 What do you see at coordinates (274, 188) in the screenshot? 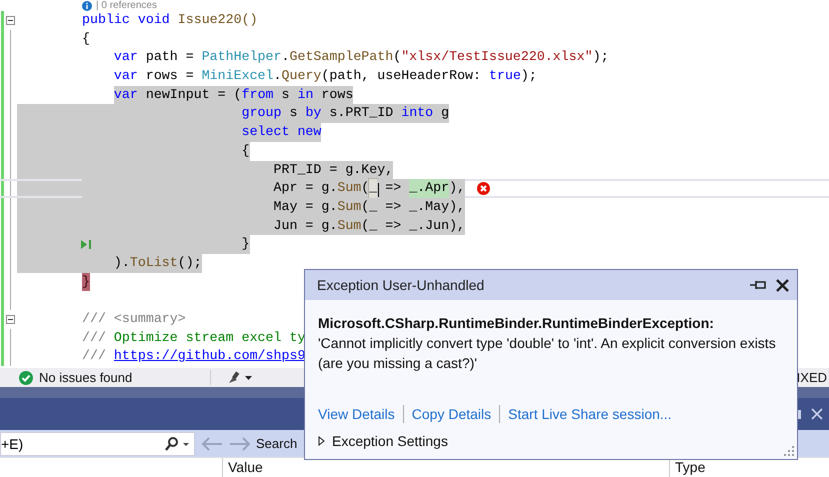
I see `code-line: Apr = g.Sum(_ => _.Apr),` at bounding box center [274, 188].